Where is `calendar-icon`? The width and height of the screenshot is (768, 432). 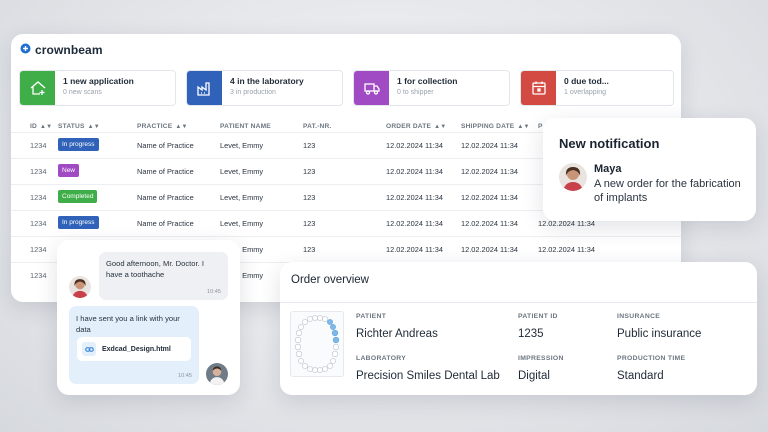
calendar-icon is located at coordinates (538, 88).